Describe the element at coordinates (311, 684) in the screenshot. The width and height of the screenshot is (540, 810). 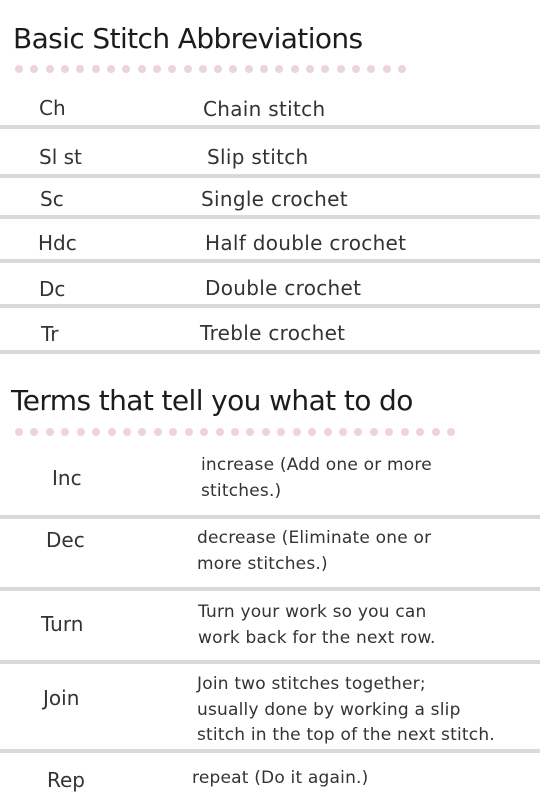
I see `definition-line: Join two stitches together;` at that location.